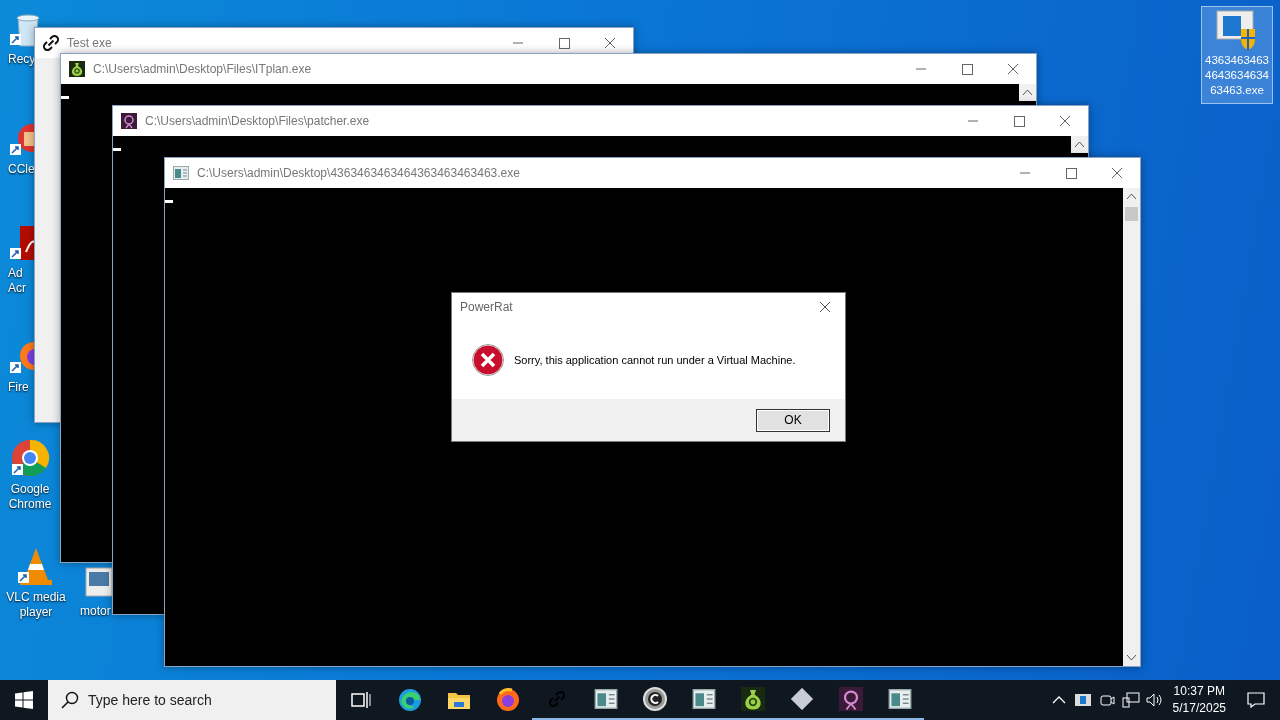 The image size is (1280, 720). I want to click on edge-icon, so click(409, 700).